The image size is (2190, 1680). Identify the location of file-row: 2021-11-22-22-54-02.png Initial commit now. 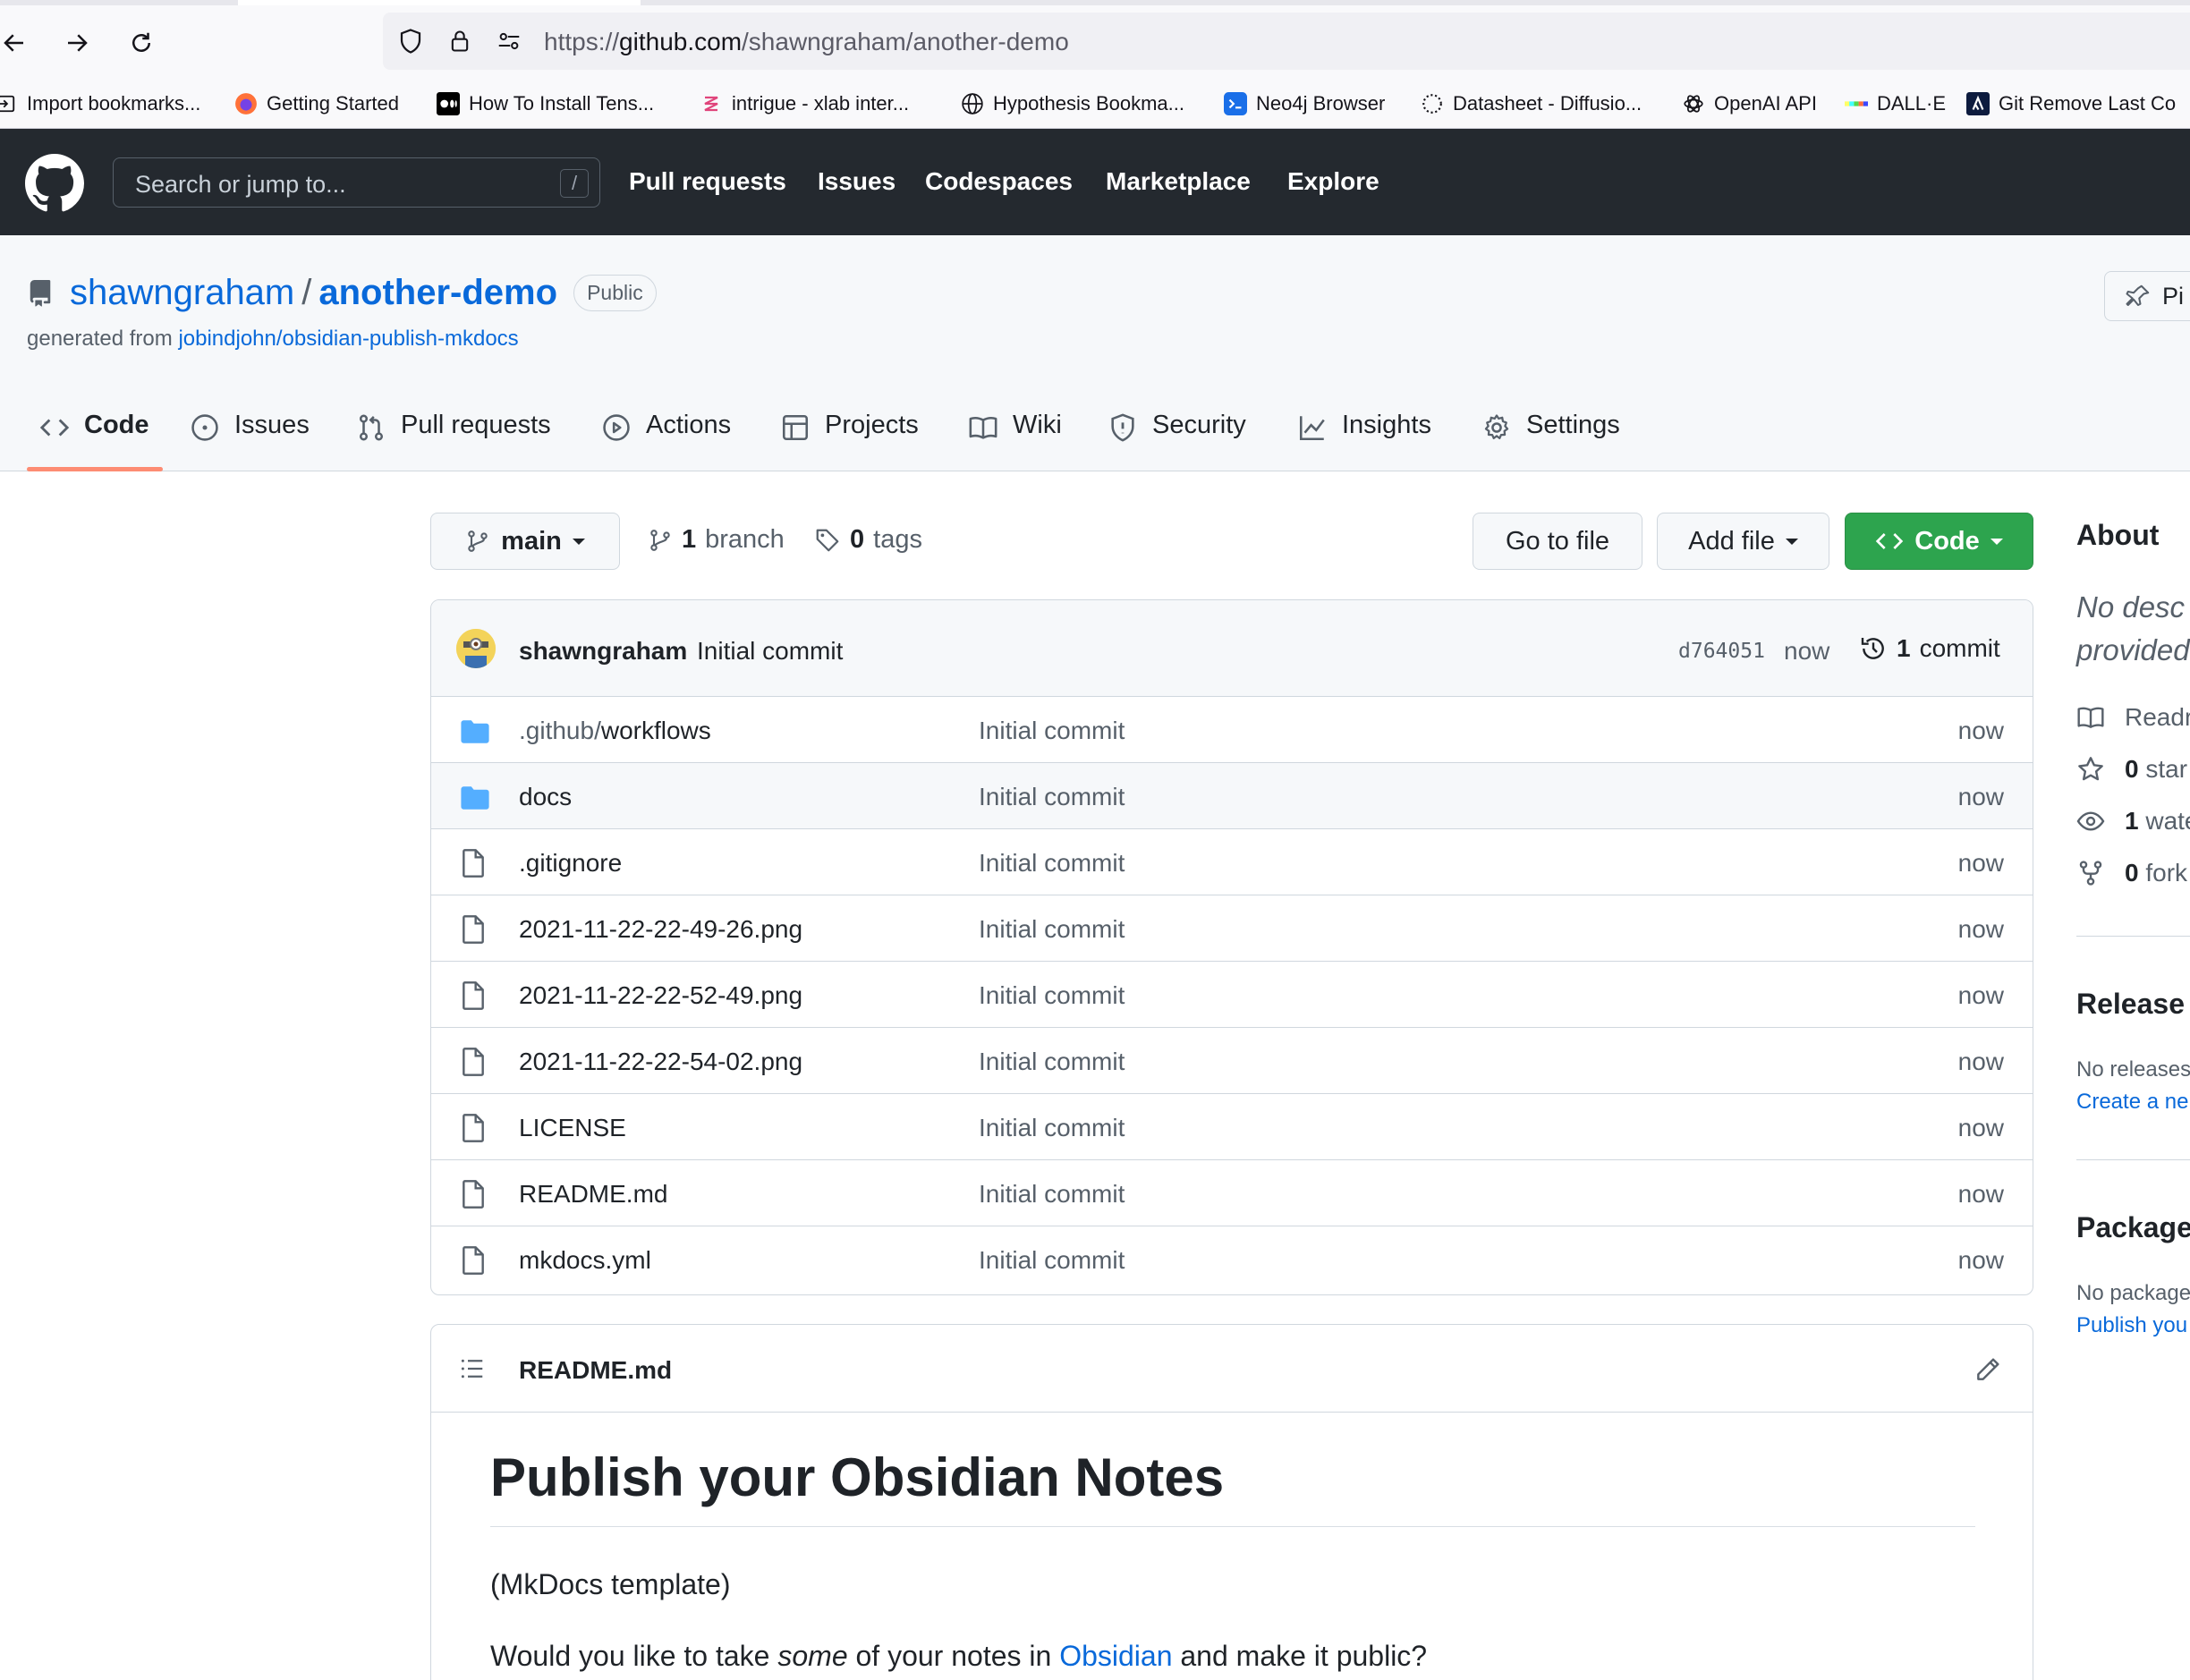
(1232, 1061).